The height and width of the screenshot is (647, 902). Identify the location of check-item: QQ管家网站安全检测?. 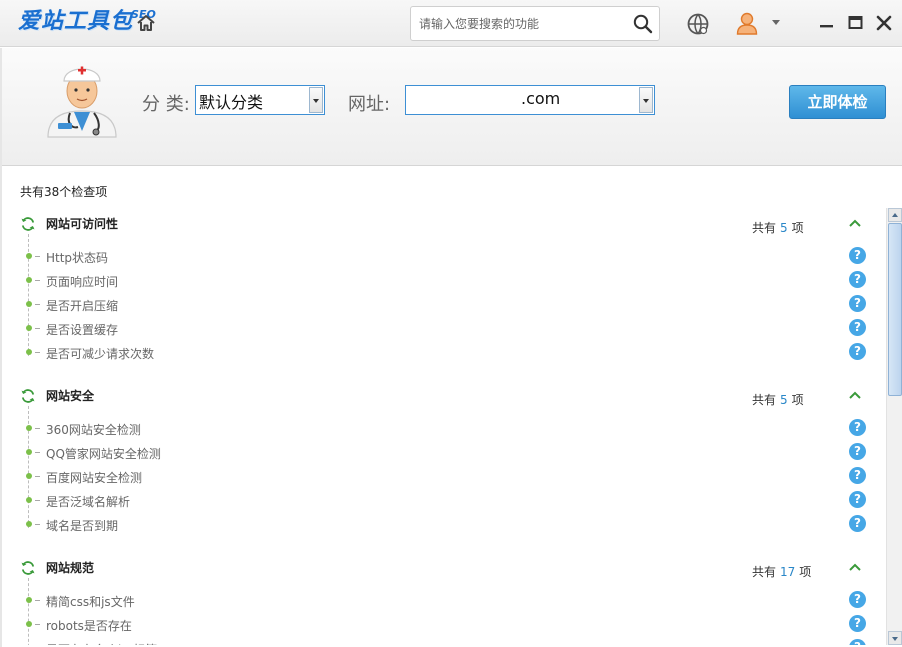
(443, 452).